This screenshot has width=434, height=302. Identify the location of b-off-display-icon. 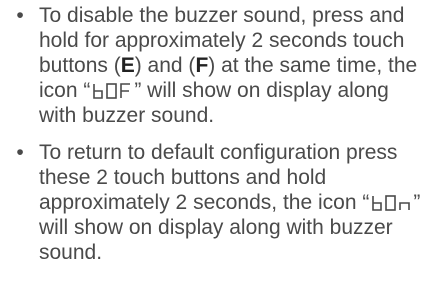
(112, 91).